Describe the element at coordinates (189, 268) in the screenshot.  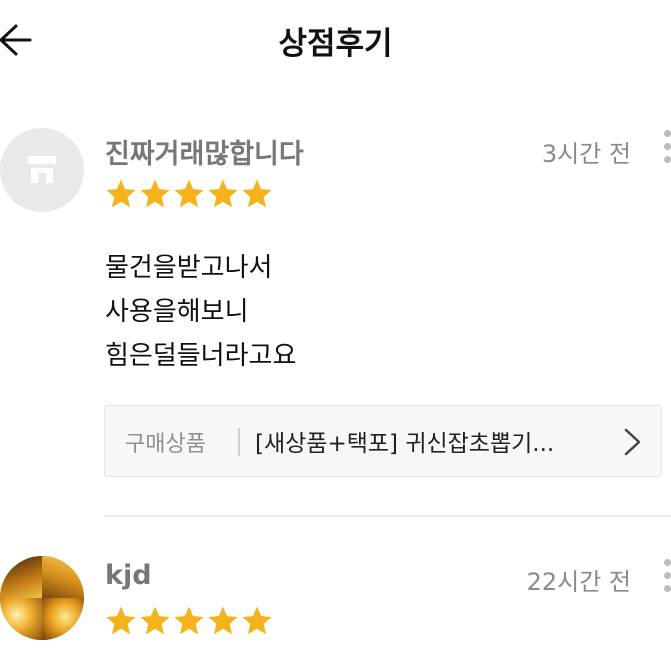
I see `review-text-line: 물건을받고나서` at that location.